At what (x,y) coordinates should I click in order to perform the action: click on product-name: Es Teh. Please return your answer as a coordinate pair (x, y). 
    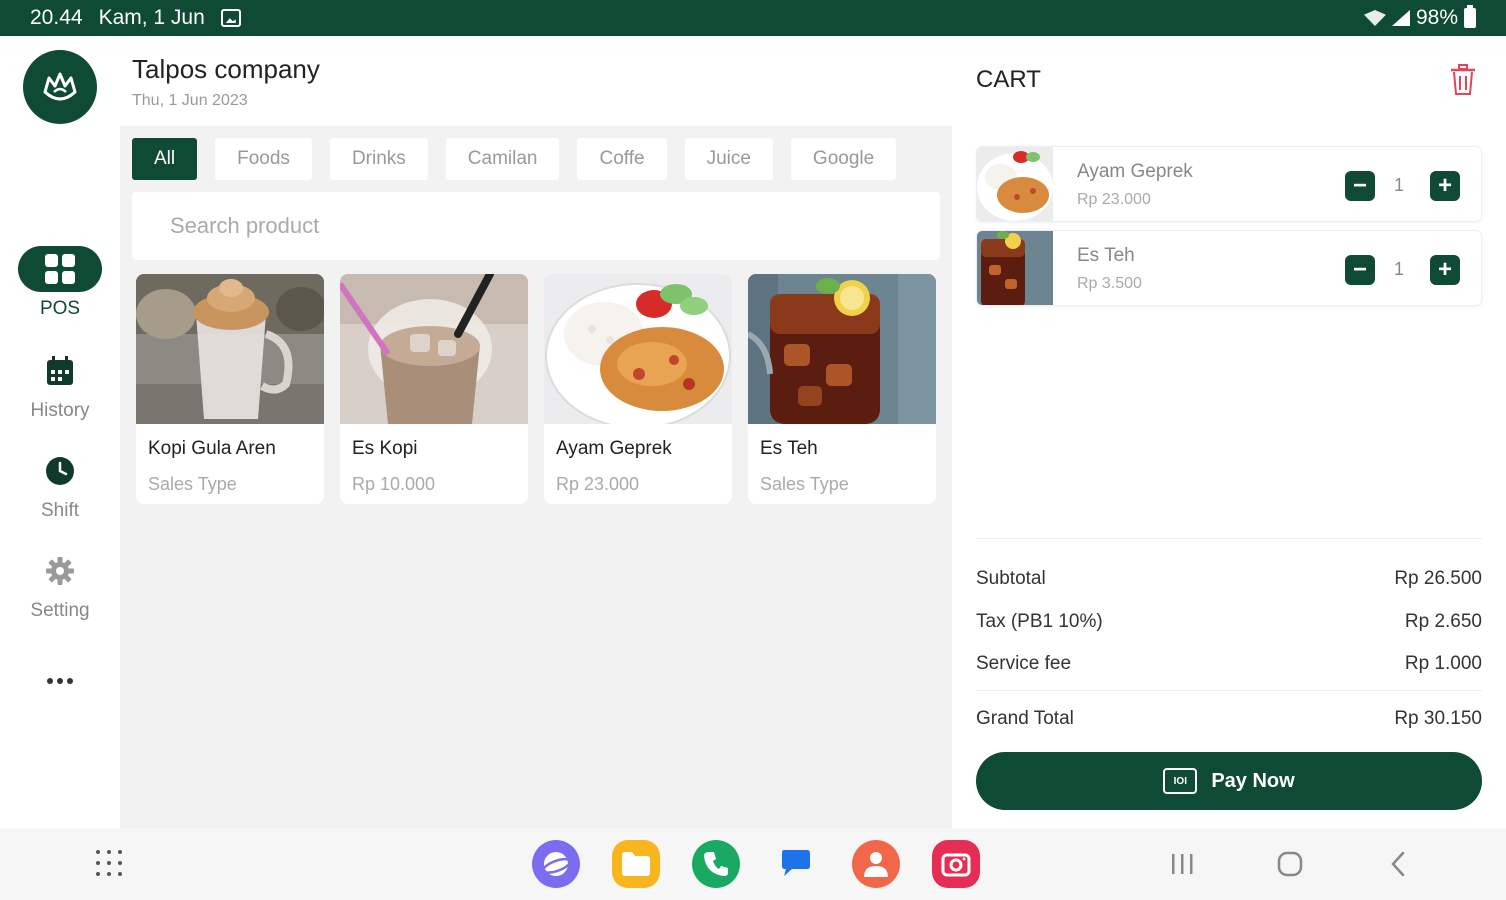
    Looking at the image, I should click on (789, 448).